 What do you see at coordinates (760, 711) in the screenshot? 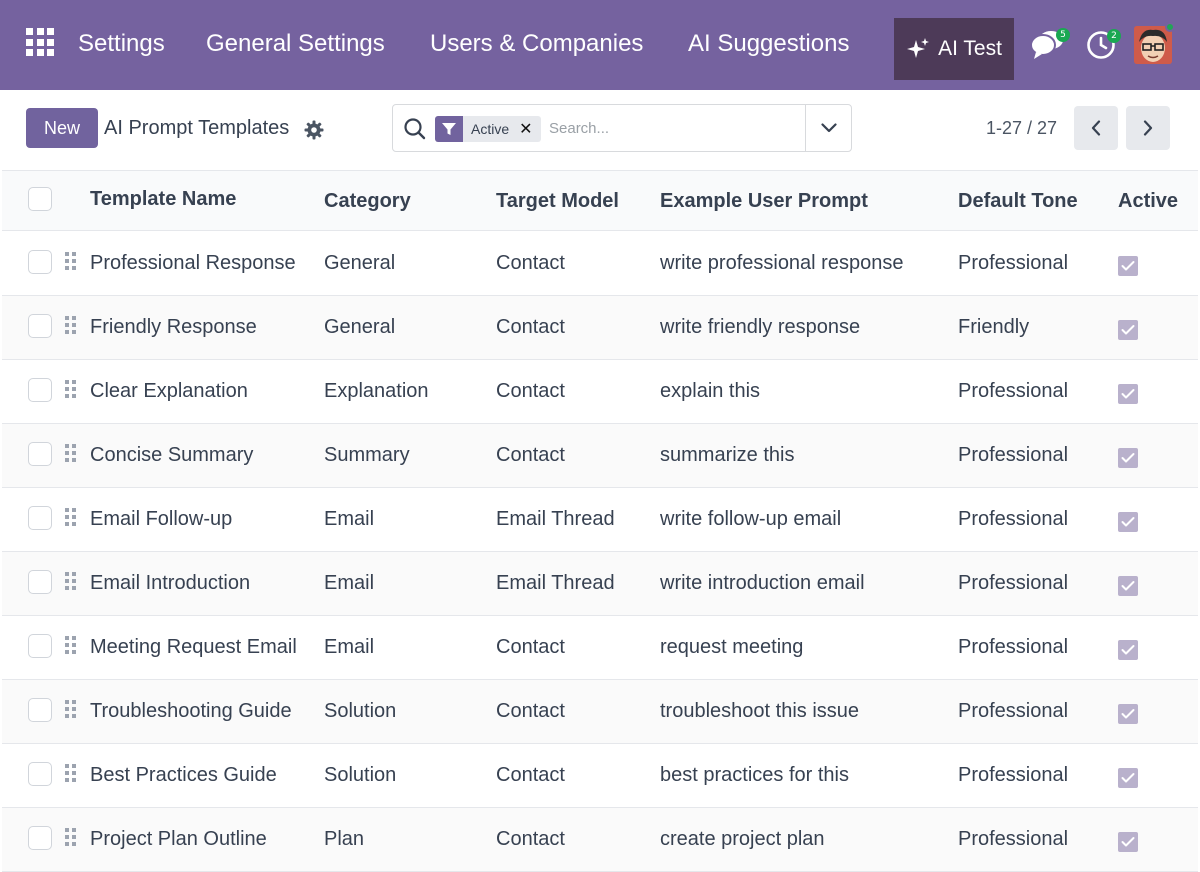
I see `cell-example-prompt: troubleshoot this issue` at bounding box center [760, 711].